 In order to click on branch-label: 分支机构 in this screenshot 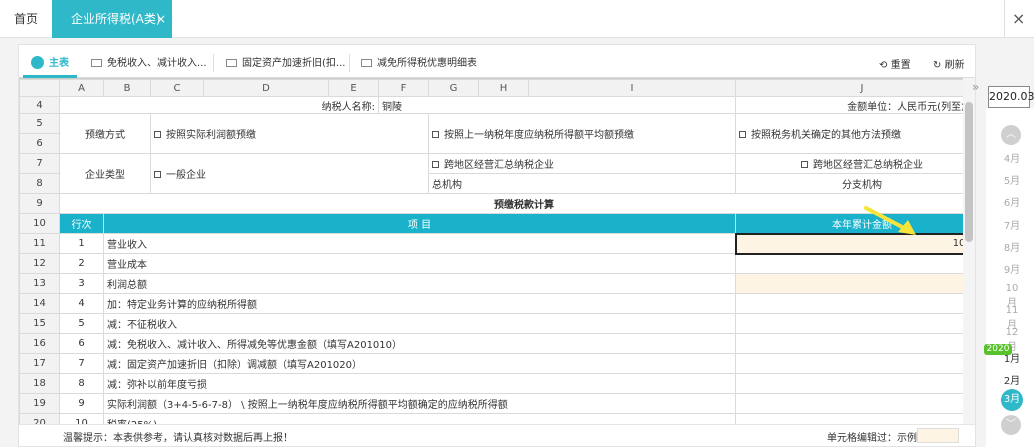, I will do `click(849, 183)`.